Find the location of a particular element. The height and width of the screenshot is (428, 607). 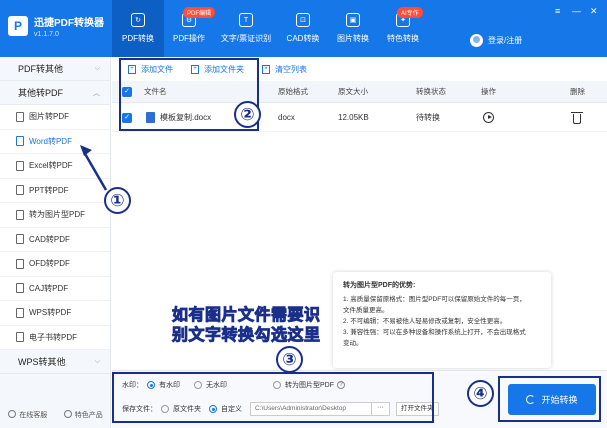

group-label: PDF转其他 is located at coordinates (41, 69).